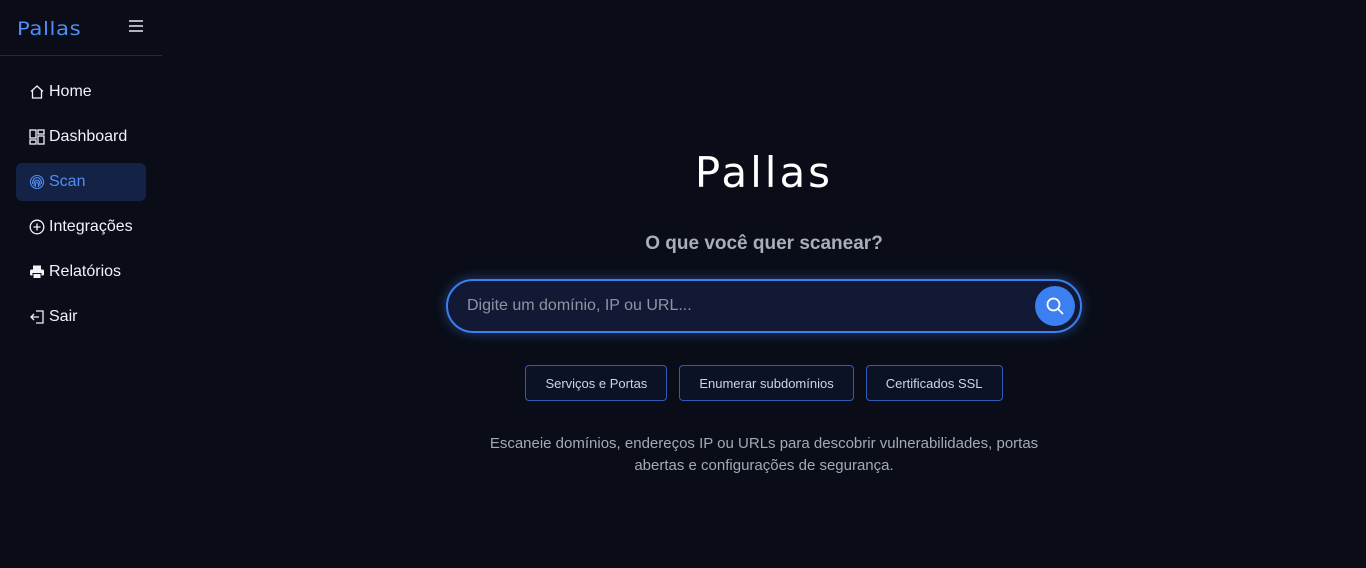 The width and height of the screenshot is (1366, 568). Describe the element at coordinates (136, 26) in the screenshot. I see `hamburger-icon` at that location.